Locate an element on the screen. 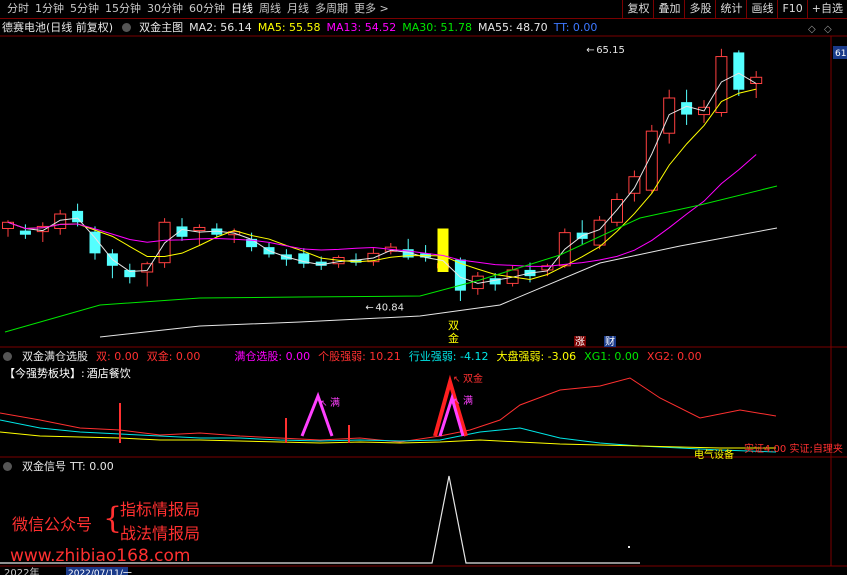 The image size is (847, 575). sub1-value-4: 行业强弱: -4.12 is located at coordinates (448, 356).